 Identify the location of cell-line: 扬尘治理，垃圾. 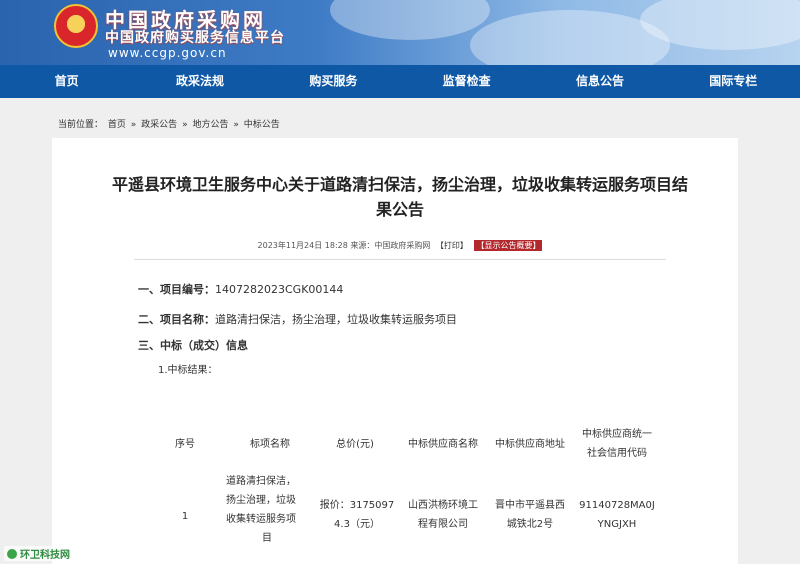
(261, 500).